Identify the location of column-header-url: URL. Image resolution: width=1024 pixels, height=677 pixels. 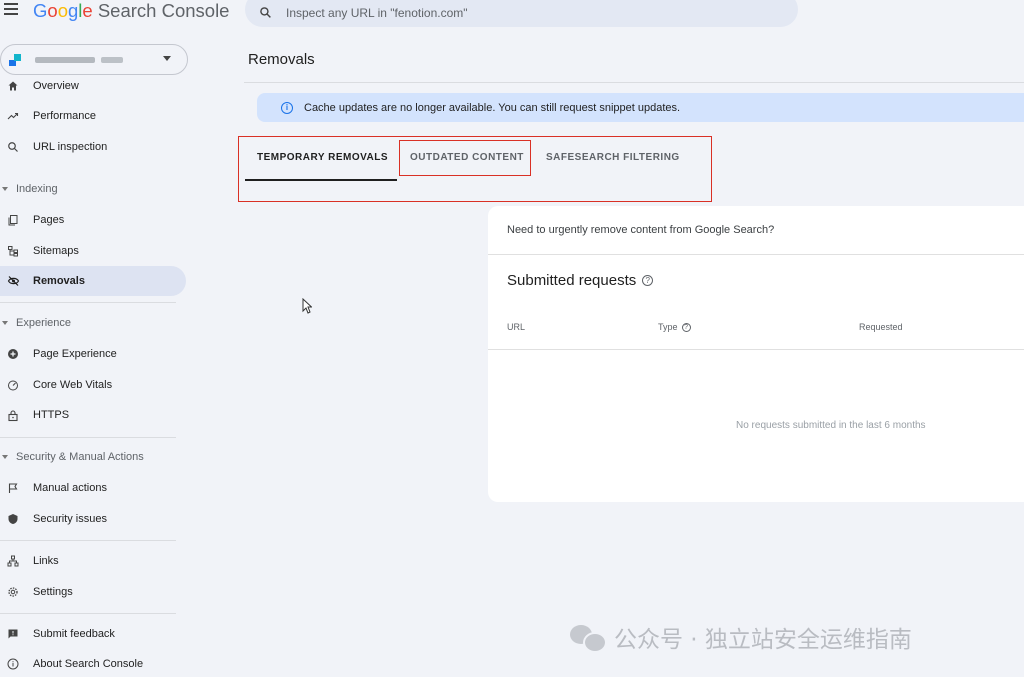
(516, 327).